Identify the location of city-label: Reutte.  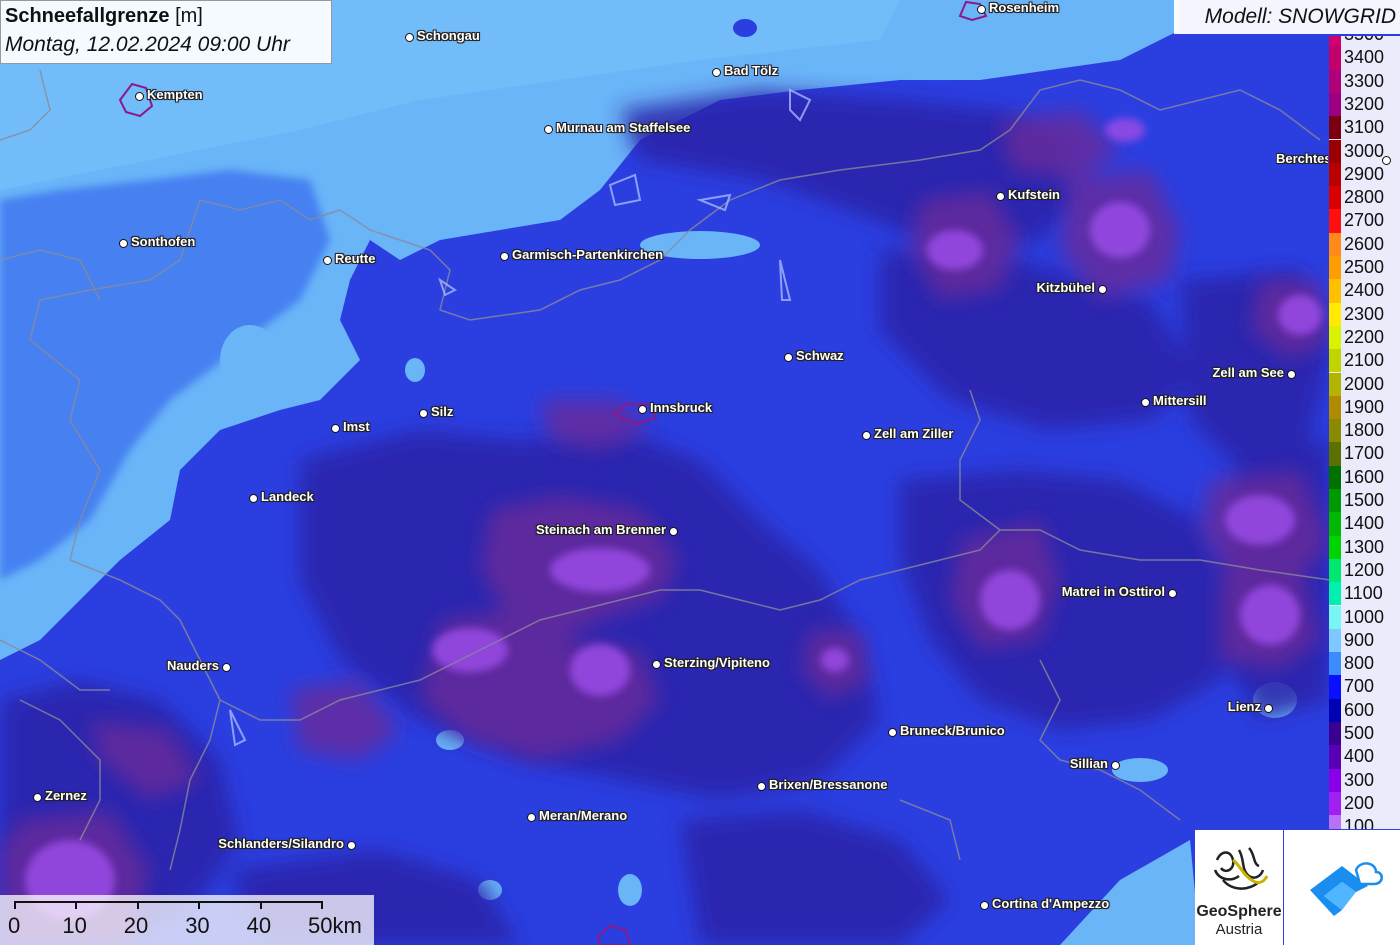
(355, 258).